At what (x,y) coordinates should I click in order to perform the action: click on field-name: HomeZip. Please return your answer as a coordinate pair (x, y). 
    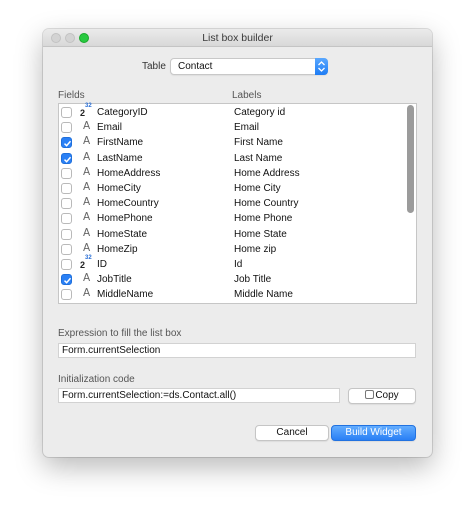
    Looking at the image, I should click on (117, 249).